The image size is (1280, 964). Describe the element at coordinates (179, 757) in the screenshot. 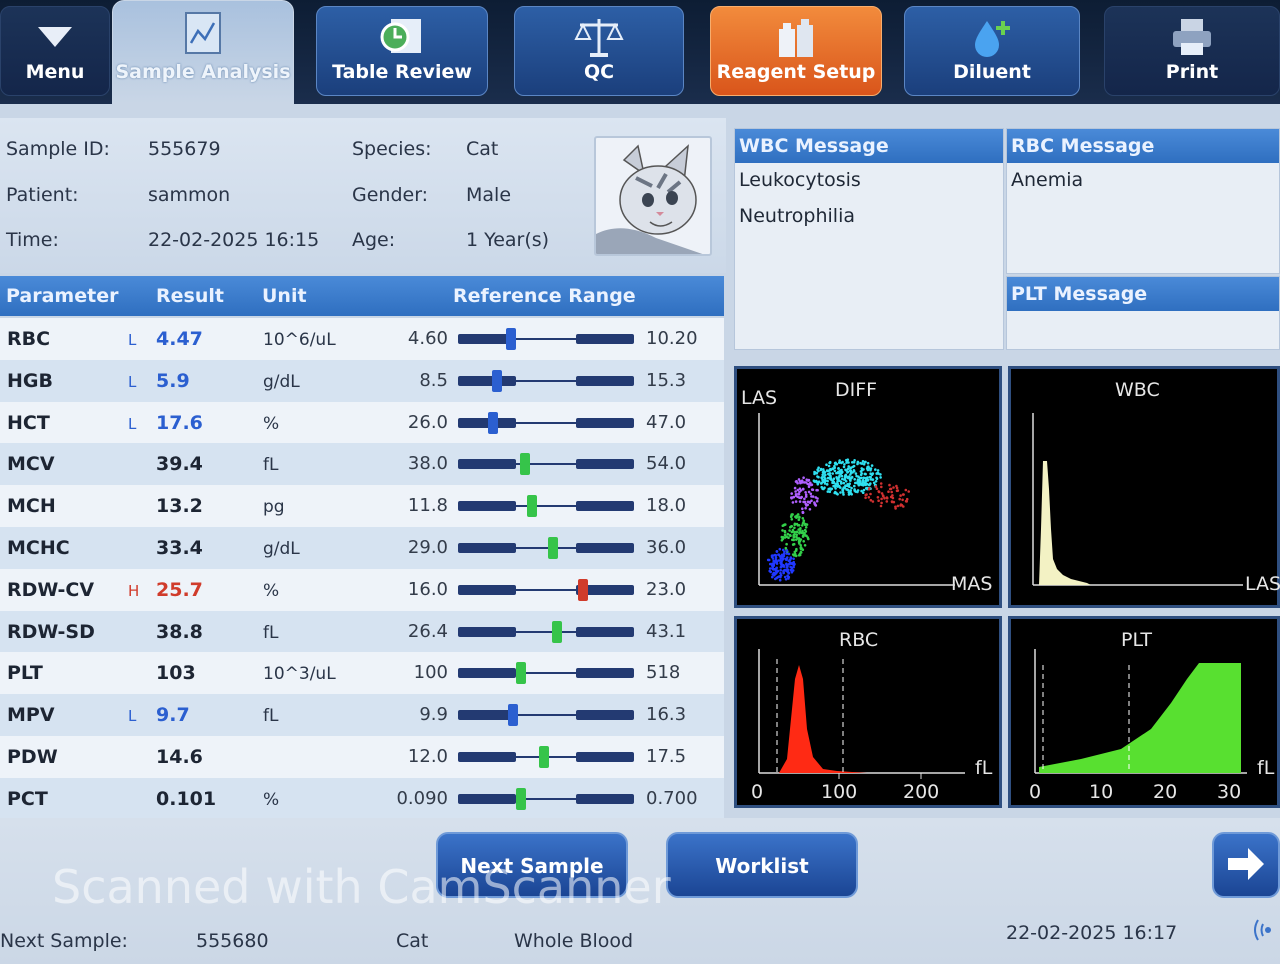

I see `param-result: 14.6` at that location.